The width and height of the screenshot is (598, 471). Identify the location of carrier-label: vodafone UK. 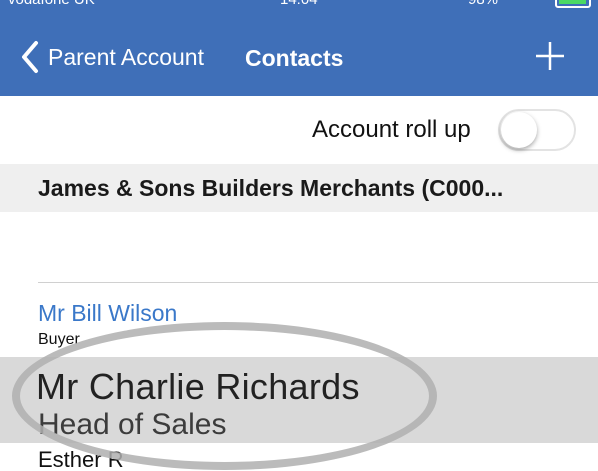
(51, 4).